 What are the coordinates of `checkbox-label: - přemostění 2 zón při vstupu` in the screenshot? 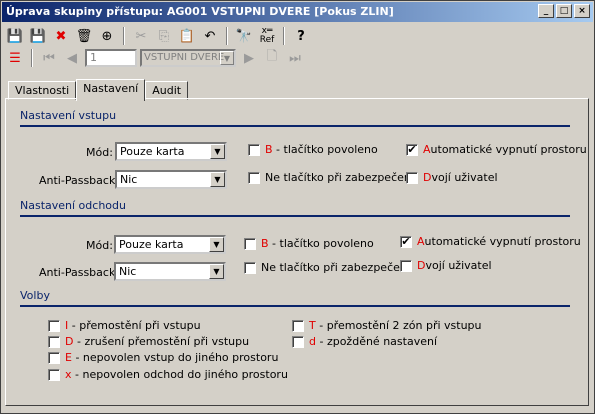 It's located at (398, 325).